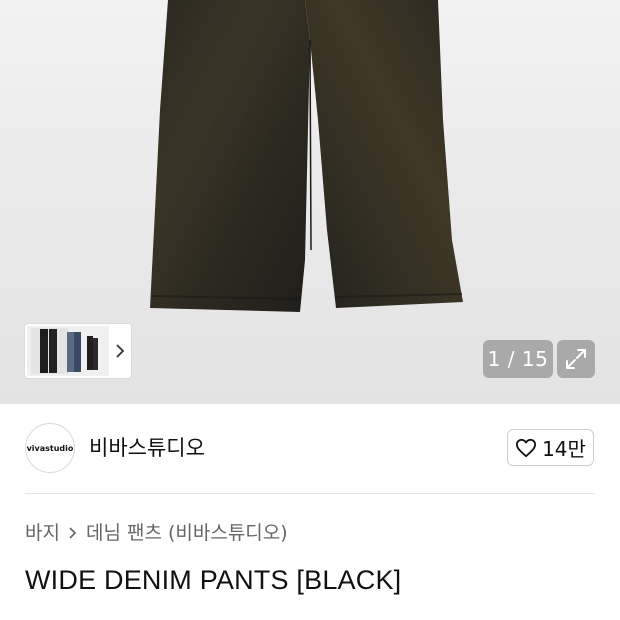 The image size is (620, 620). What do you see at coordinates (310, 449) in the screenshot?
I see `brand-row: vivastudio 비바스튜디오 14만` at bounding box center [310, 449].